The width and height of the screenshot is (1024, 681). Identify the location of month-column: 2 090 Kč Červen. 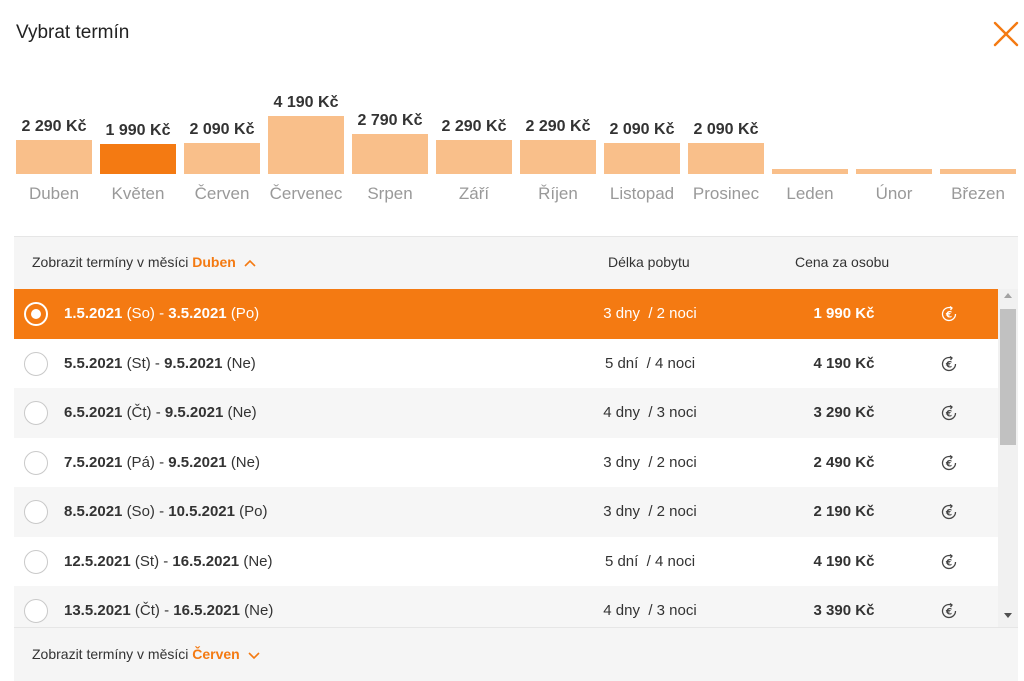
(222, 155).